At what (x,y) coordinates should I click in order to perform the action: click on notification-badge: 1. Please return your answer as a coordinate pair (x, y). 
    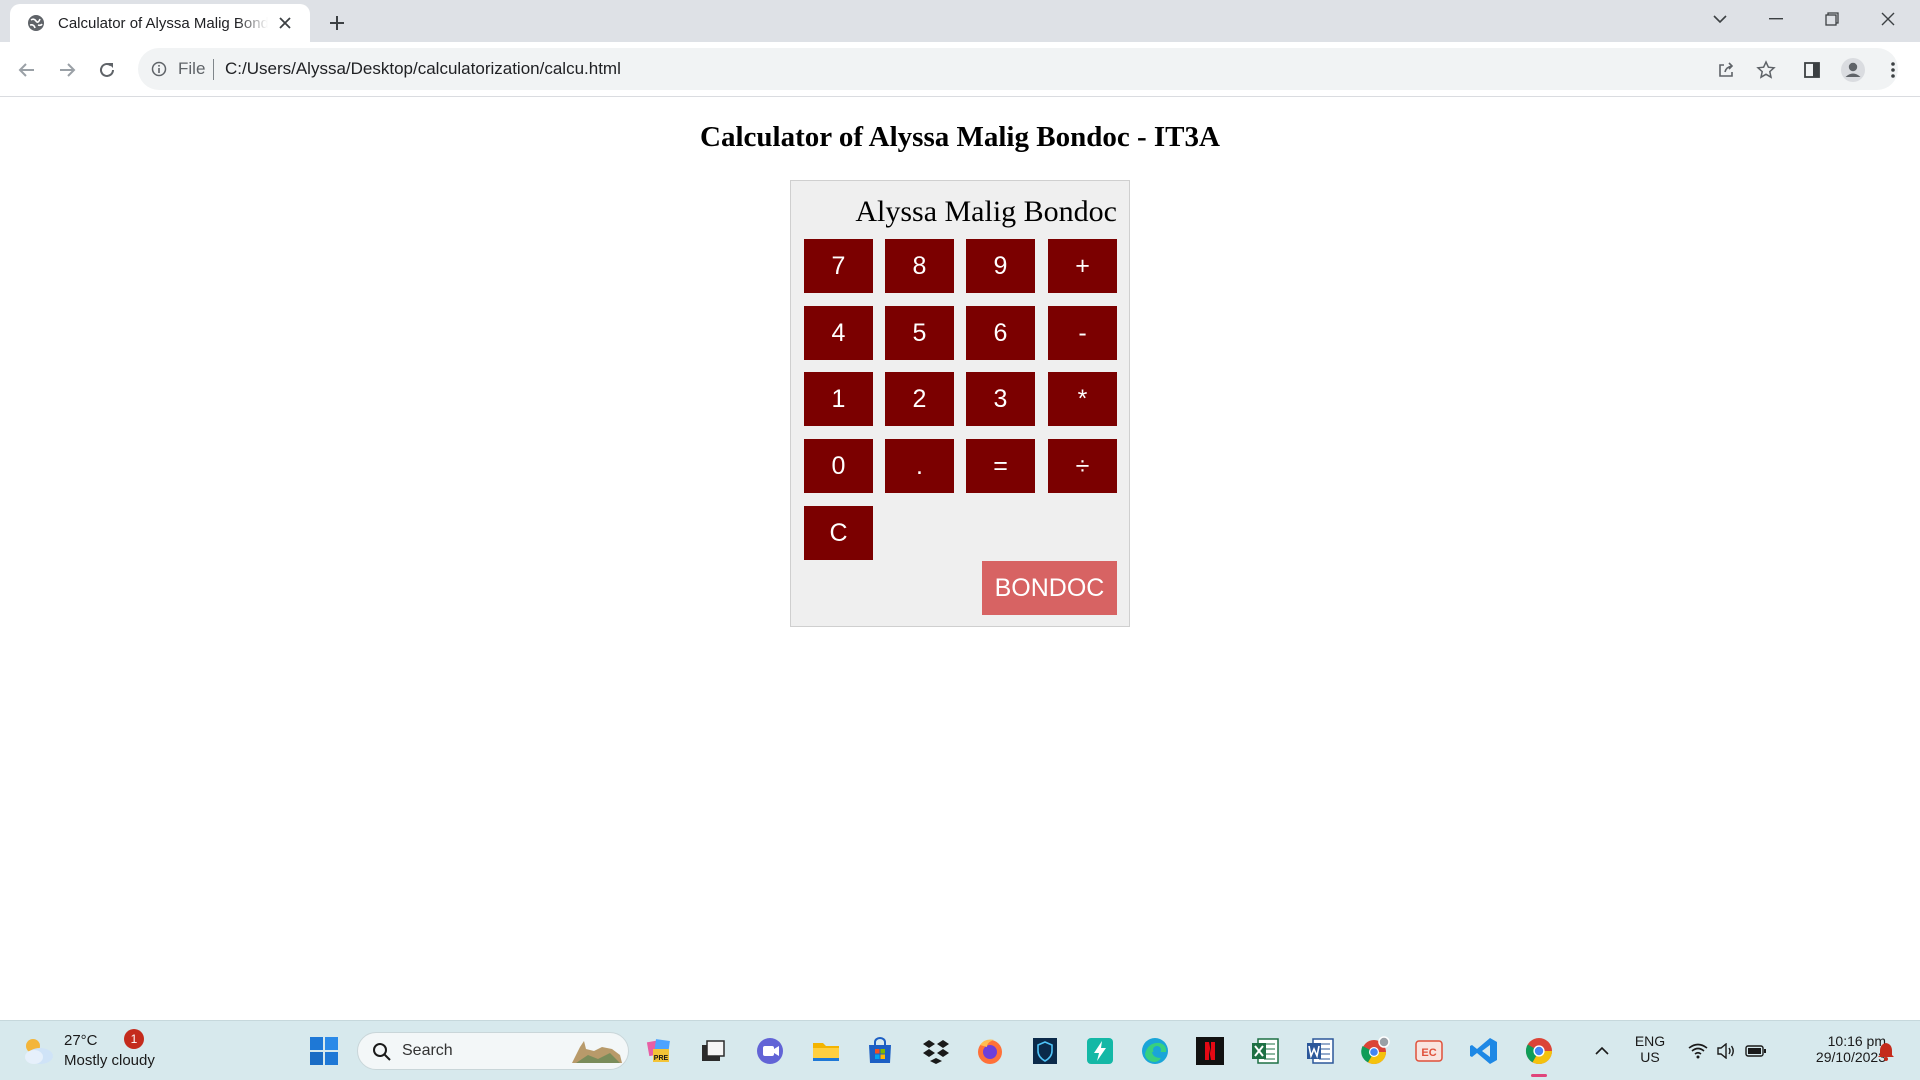
    Looking at the image, I should click on (134, 1039).